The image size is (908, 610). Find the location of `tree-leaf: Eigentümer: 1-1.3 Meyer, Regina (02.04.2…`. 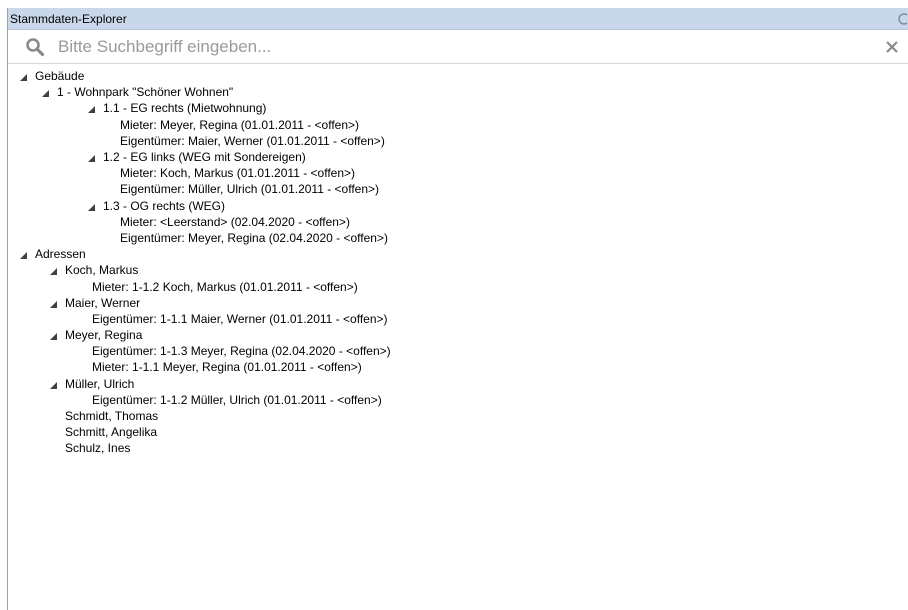

tree-leaf: Eigentümer: 1-1.3 Meyer, Regina (02.04.2… is located at coordinates (458, 351).